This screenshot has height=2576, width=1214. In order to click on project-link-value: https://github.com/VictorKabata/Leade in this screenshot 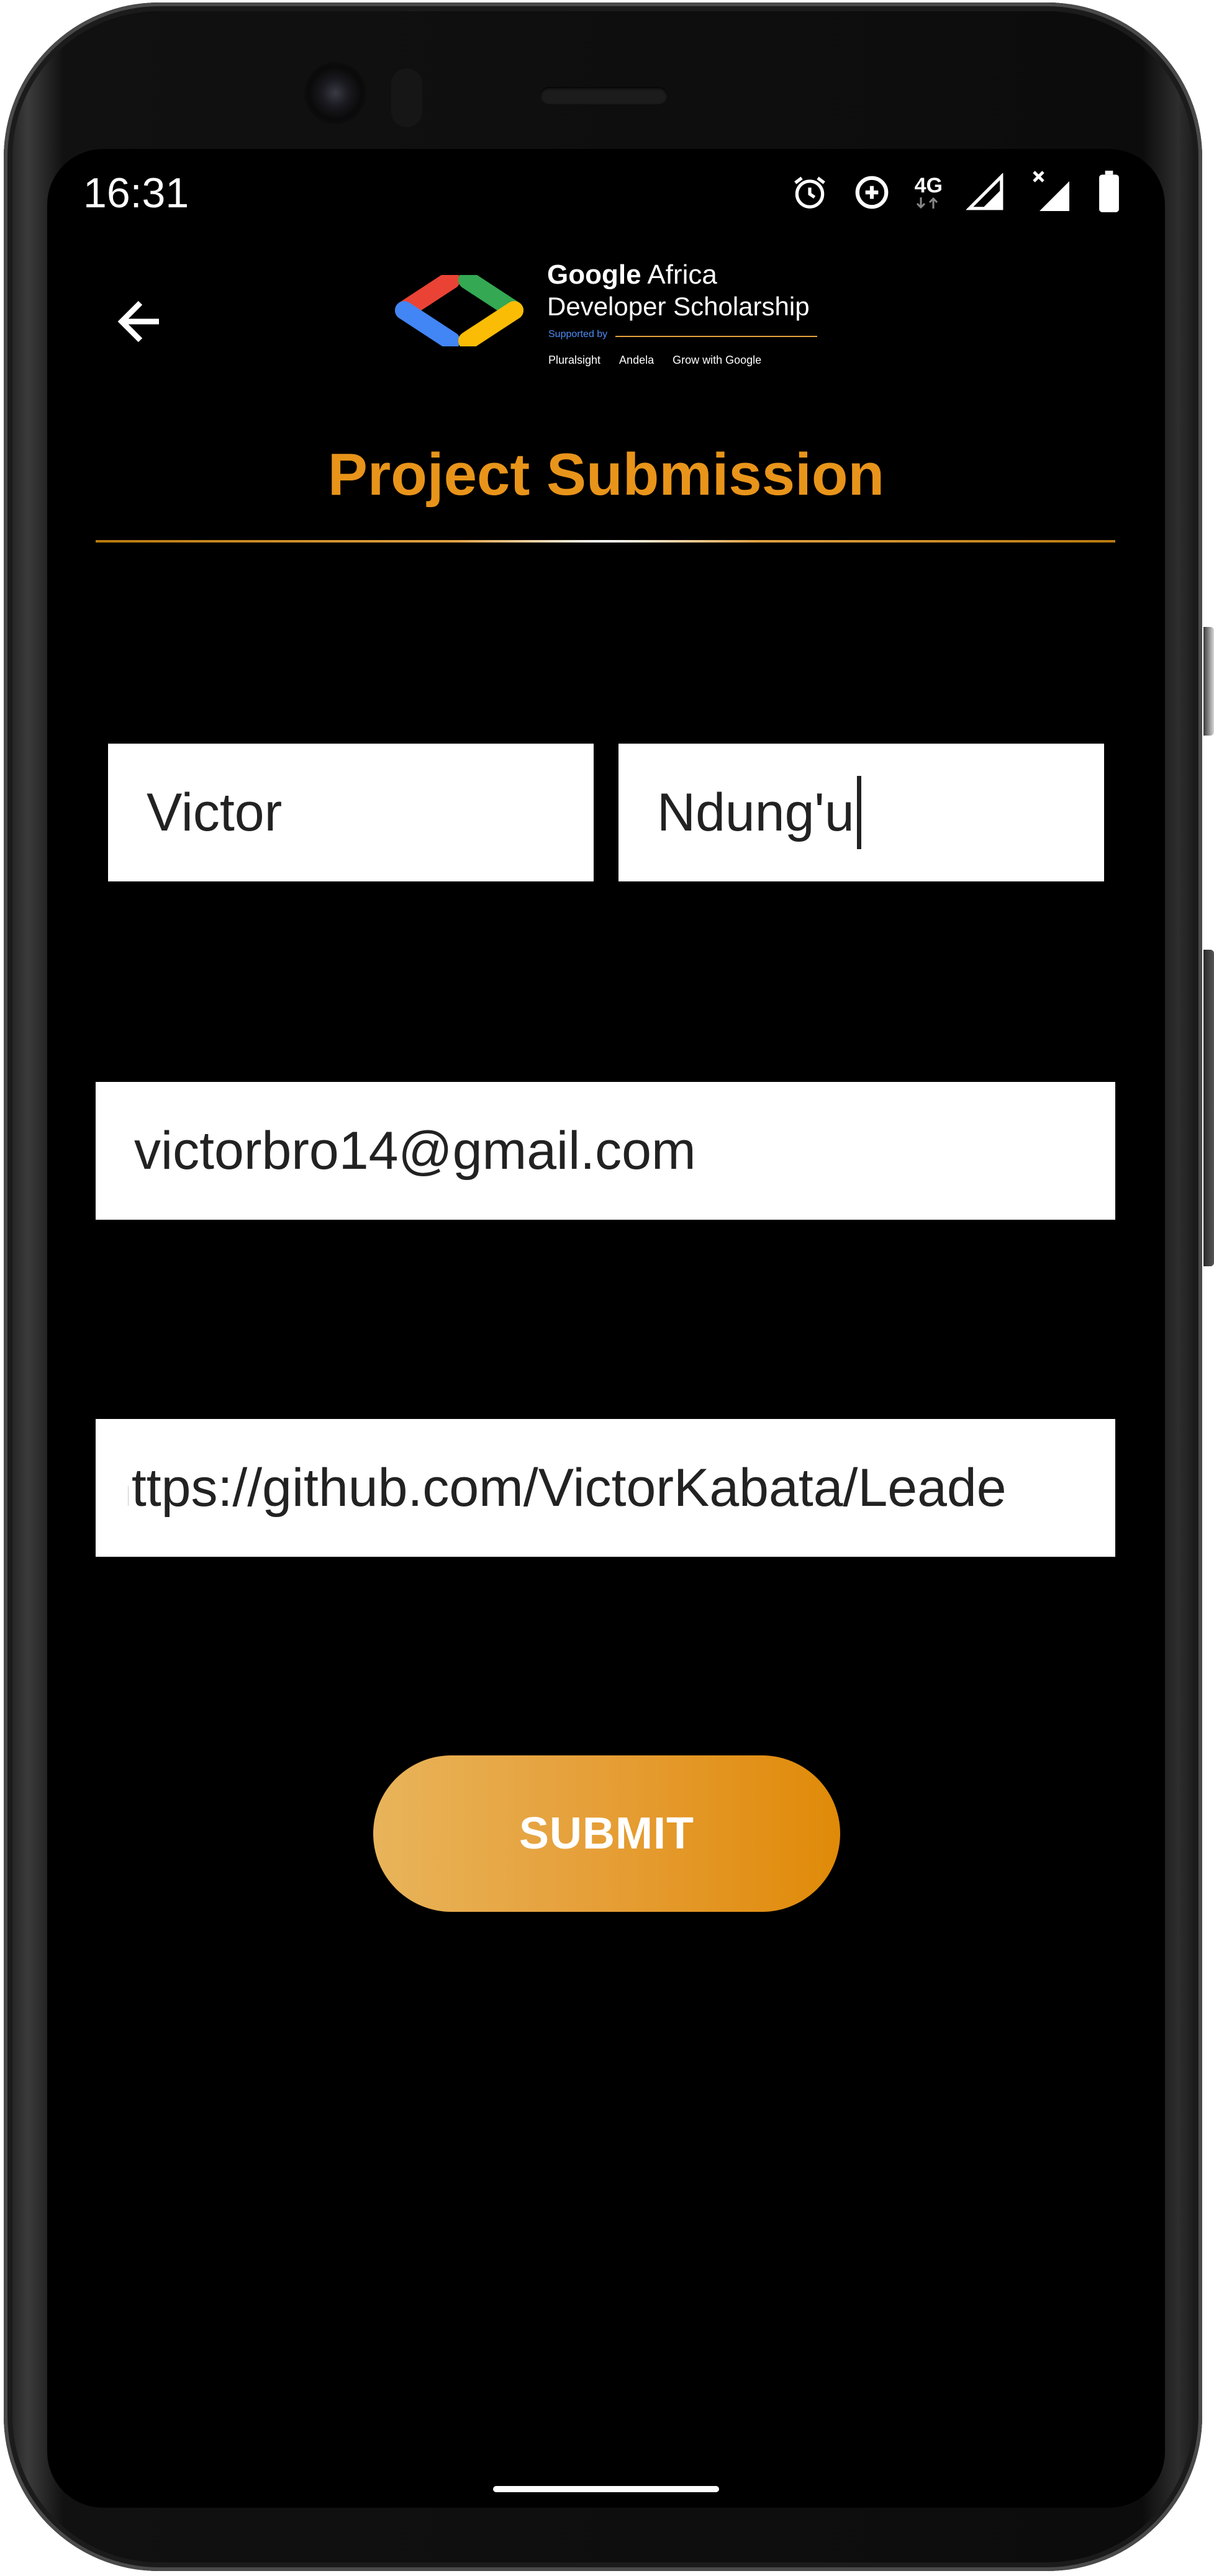, I will do `click(567, 1487)`.